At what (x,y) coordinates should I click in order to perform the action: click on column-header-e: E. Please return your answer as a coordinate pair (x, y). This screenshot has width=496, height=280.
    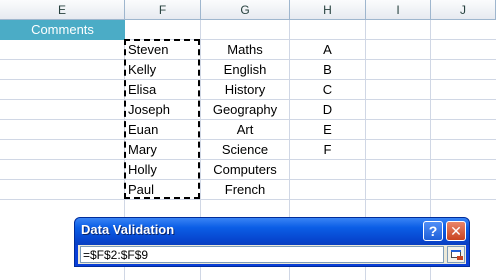
    Looking at the image, I should click on (62, 10).